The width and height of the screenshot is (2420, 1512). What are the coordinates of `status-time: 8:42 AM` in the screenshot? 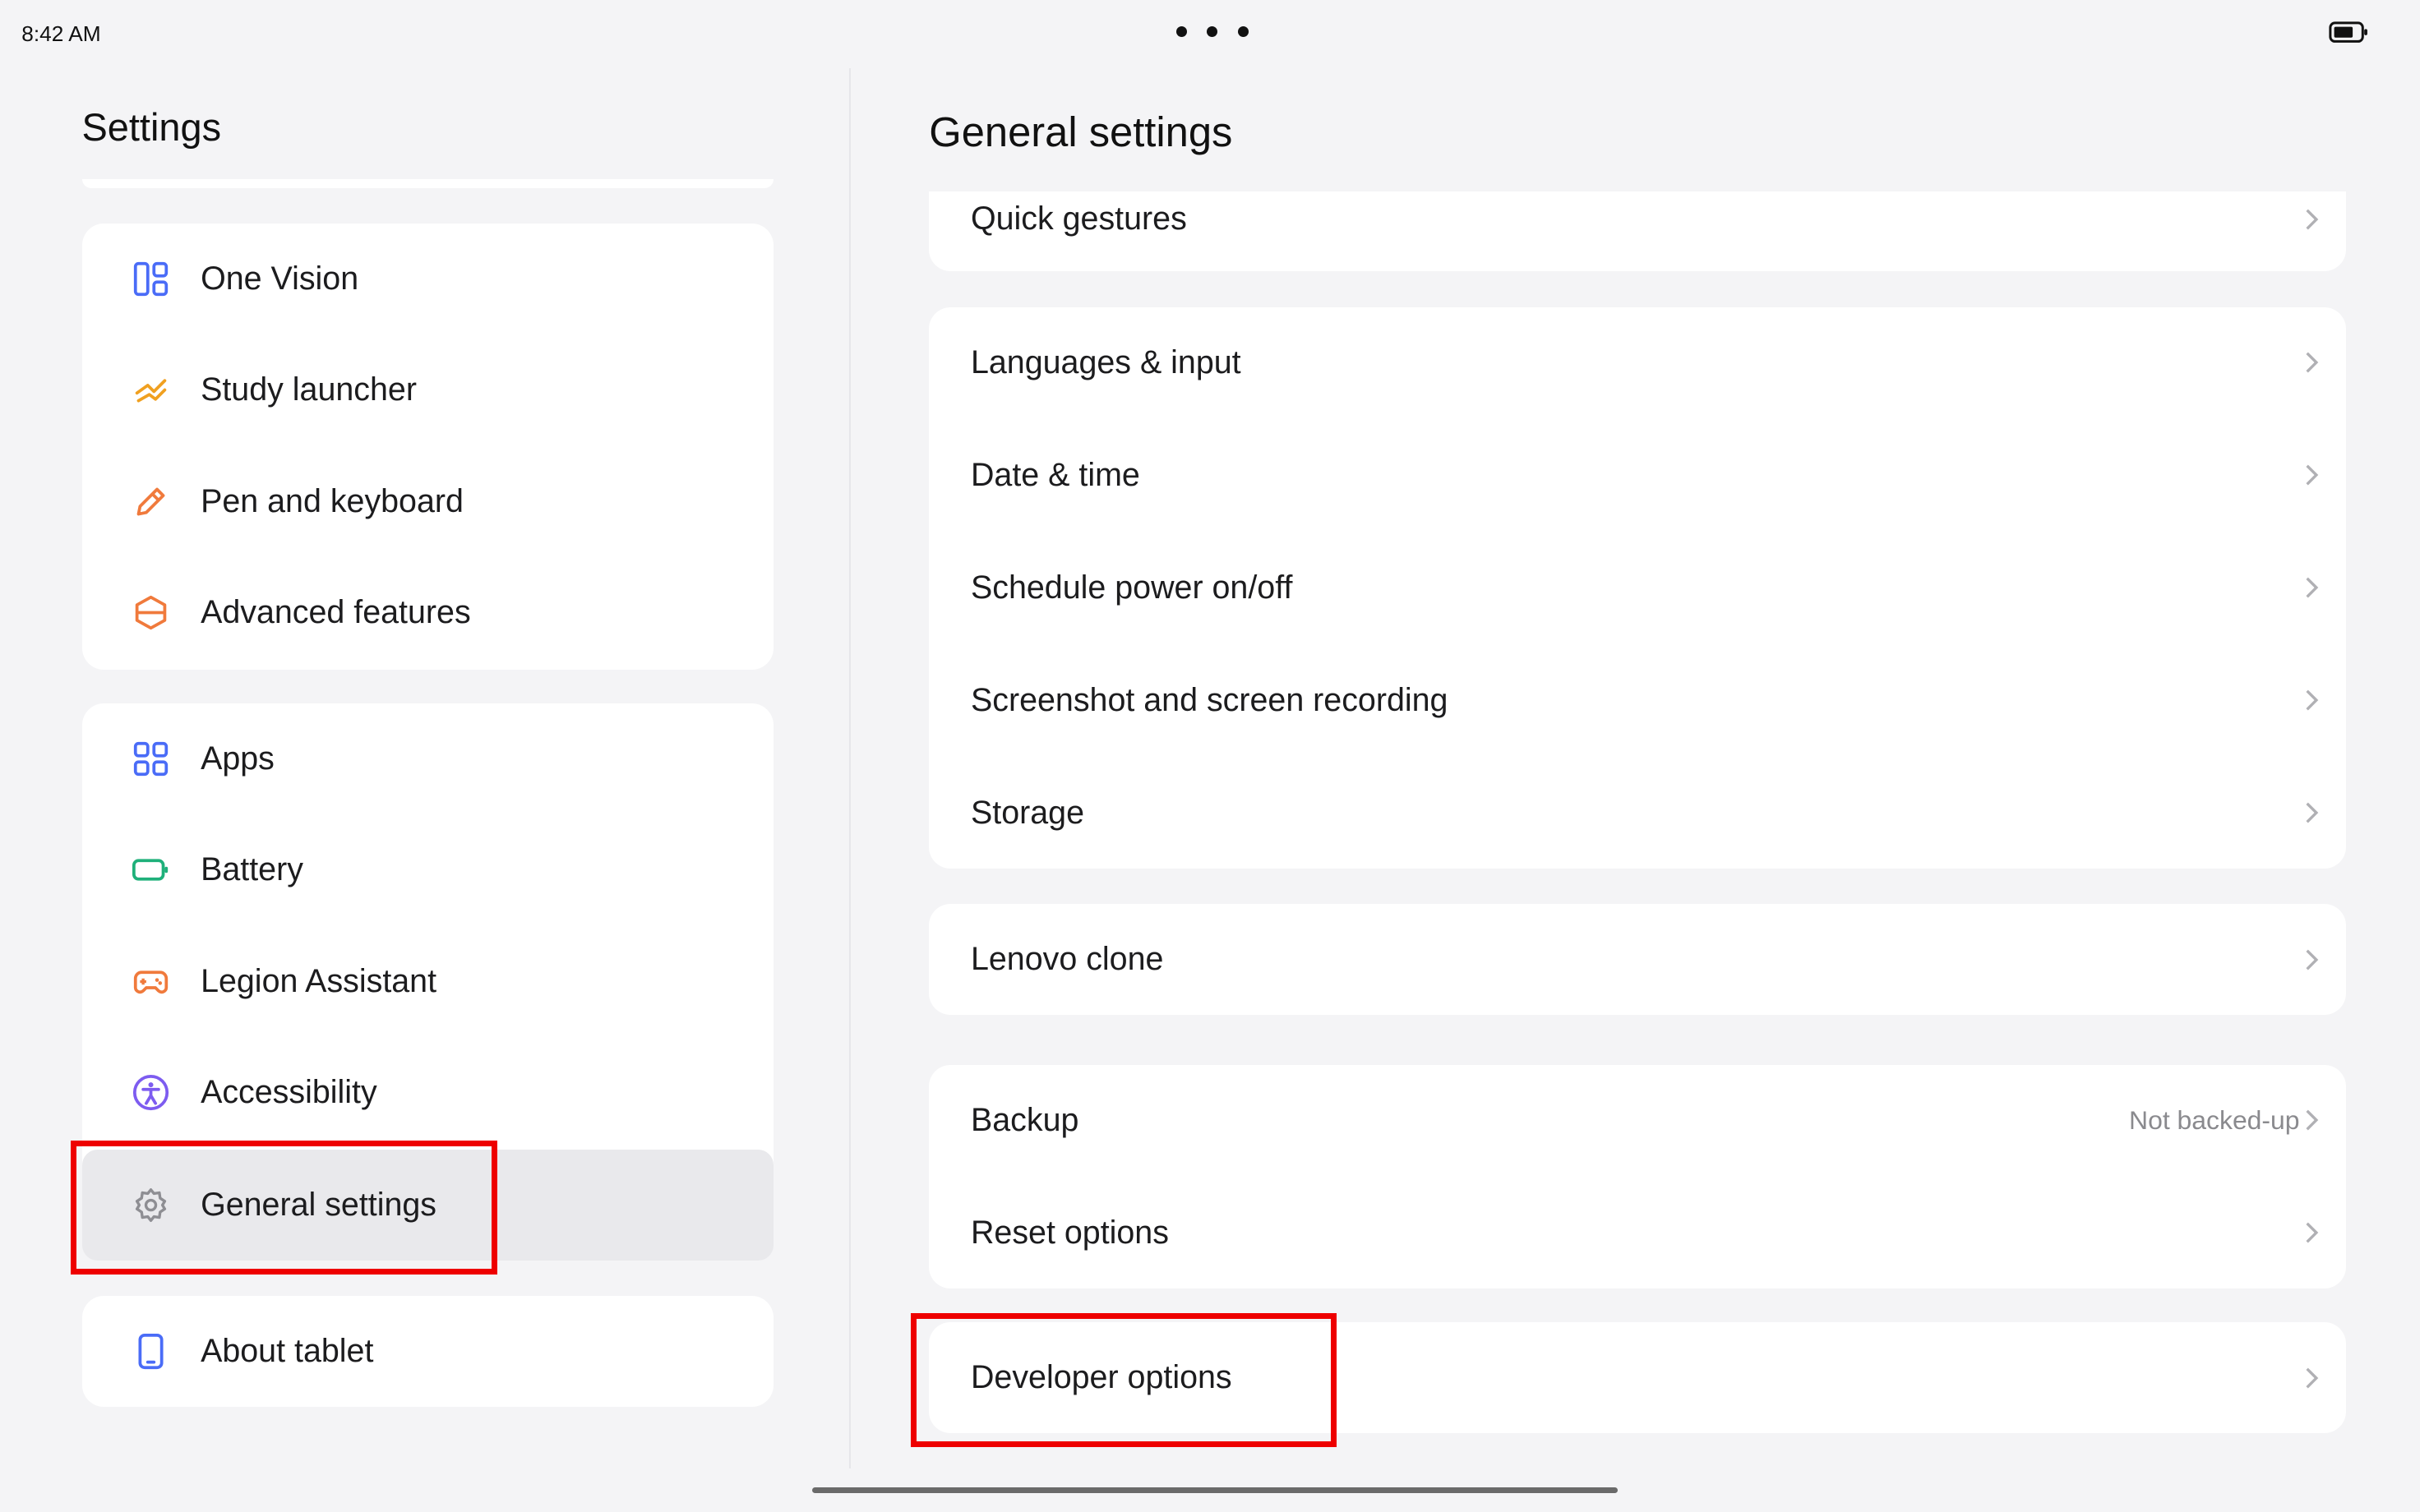 It's located at (61, 34).